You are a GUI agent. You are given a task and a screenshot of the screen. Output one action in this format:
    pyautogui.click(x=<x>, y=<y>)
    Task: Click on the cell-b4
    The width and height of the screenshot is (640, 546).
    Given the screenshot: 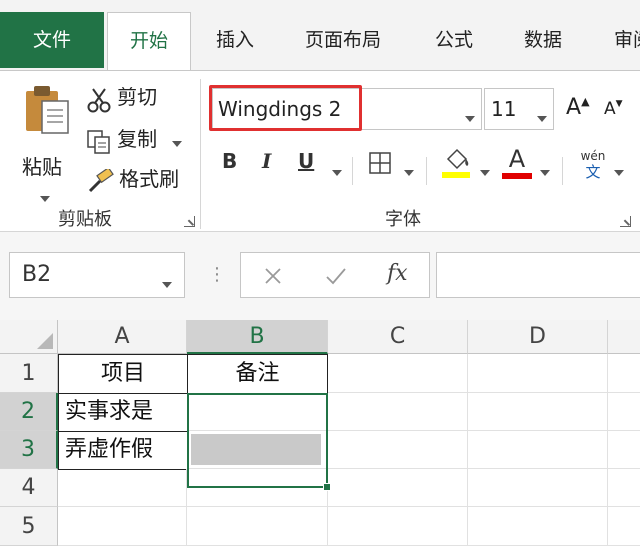 What is the action you would take?
    pyautogui.click(x=257, y=488)
    